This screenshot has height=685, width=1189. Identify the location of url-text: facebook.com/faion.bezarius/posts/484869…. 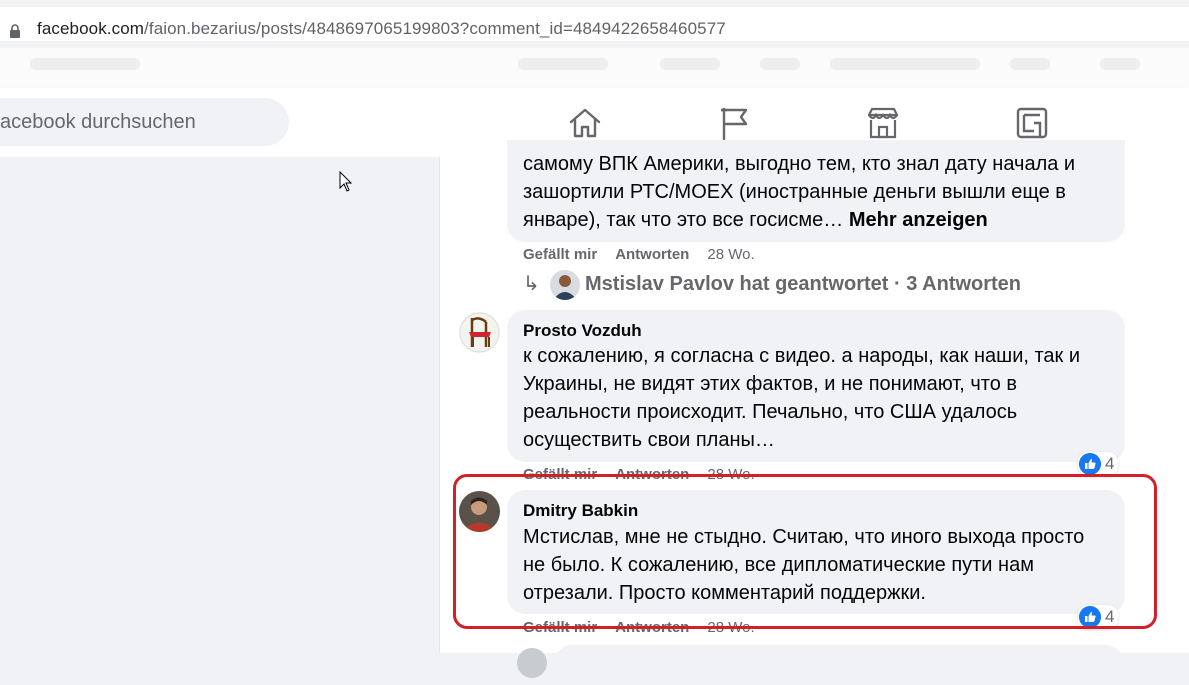
(381, 29).